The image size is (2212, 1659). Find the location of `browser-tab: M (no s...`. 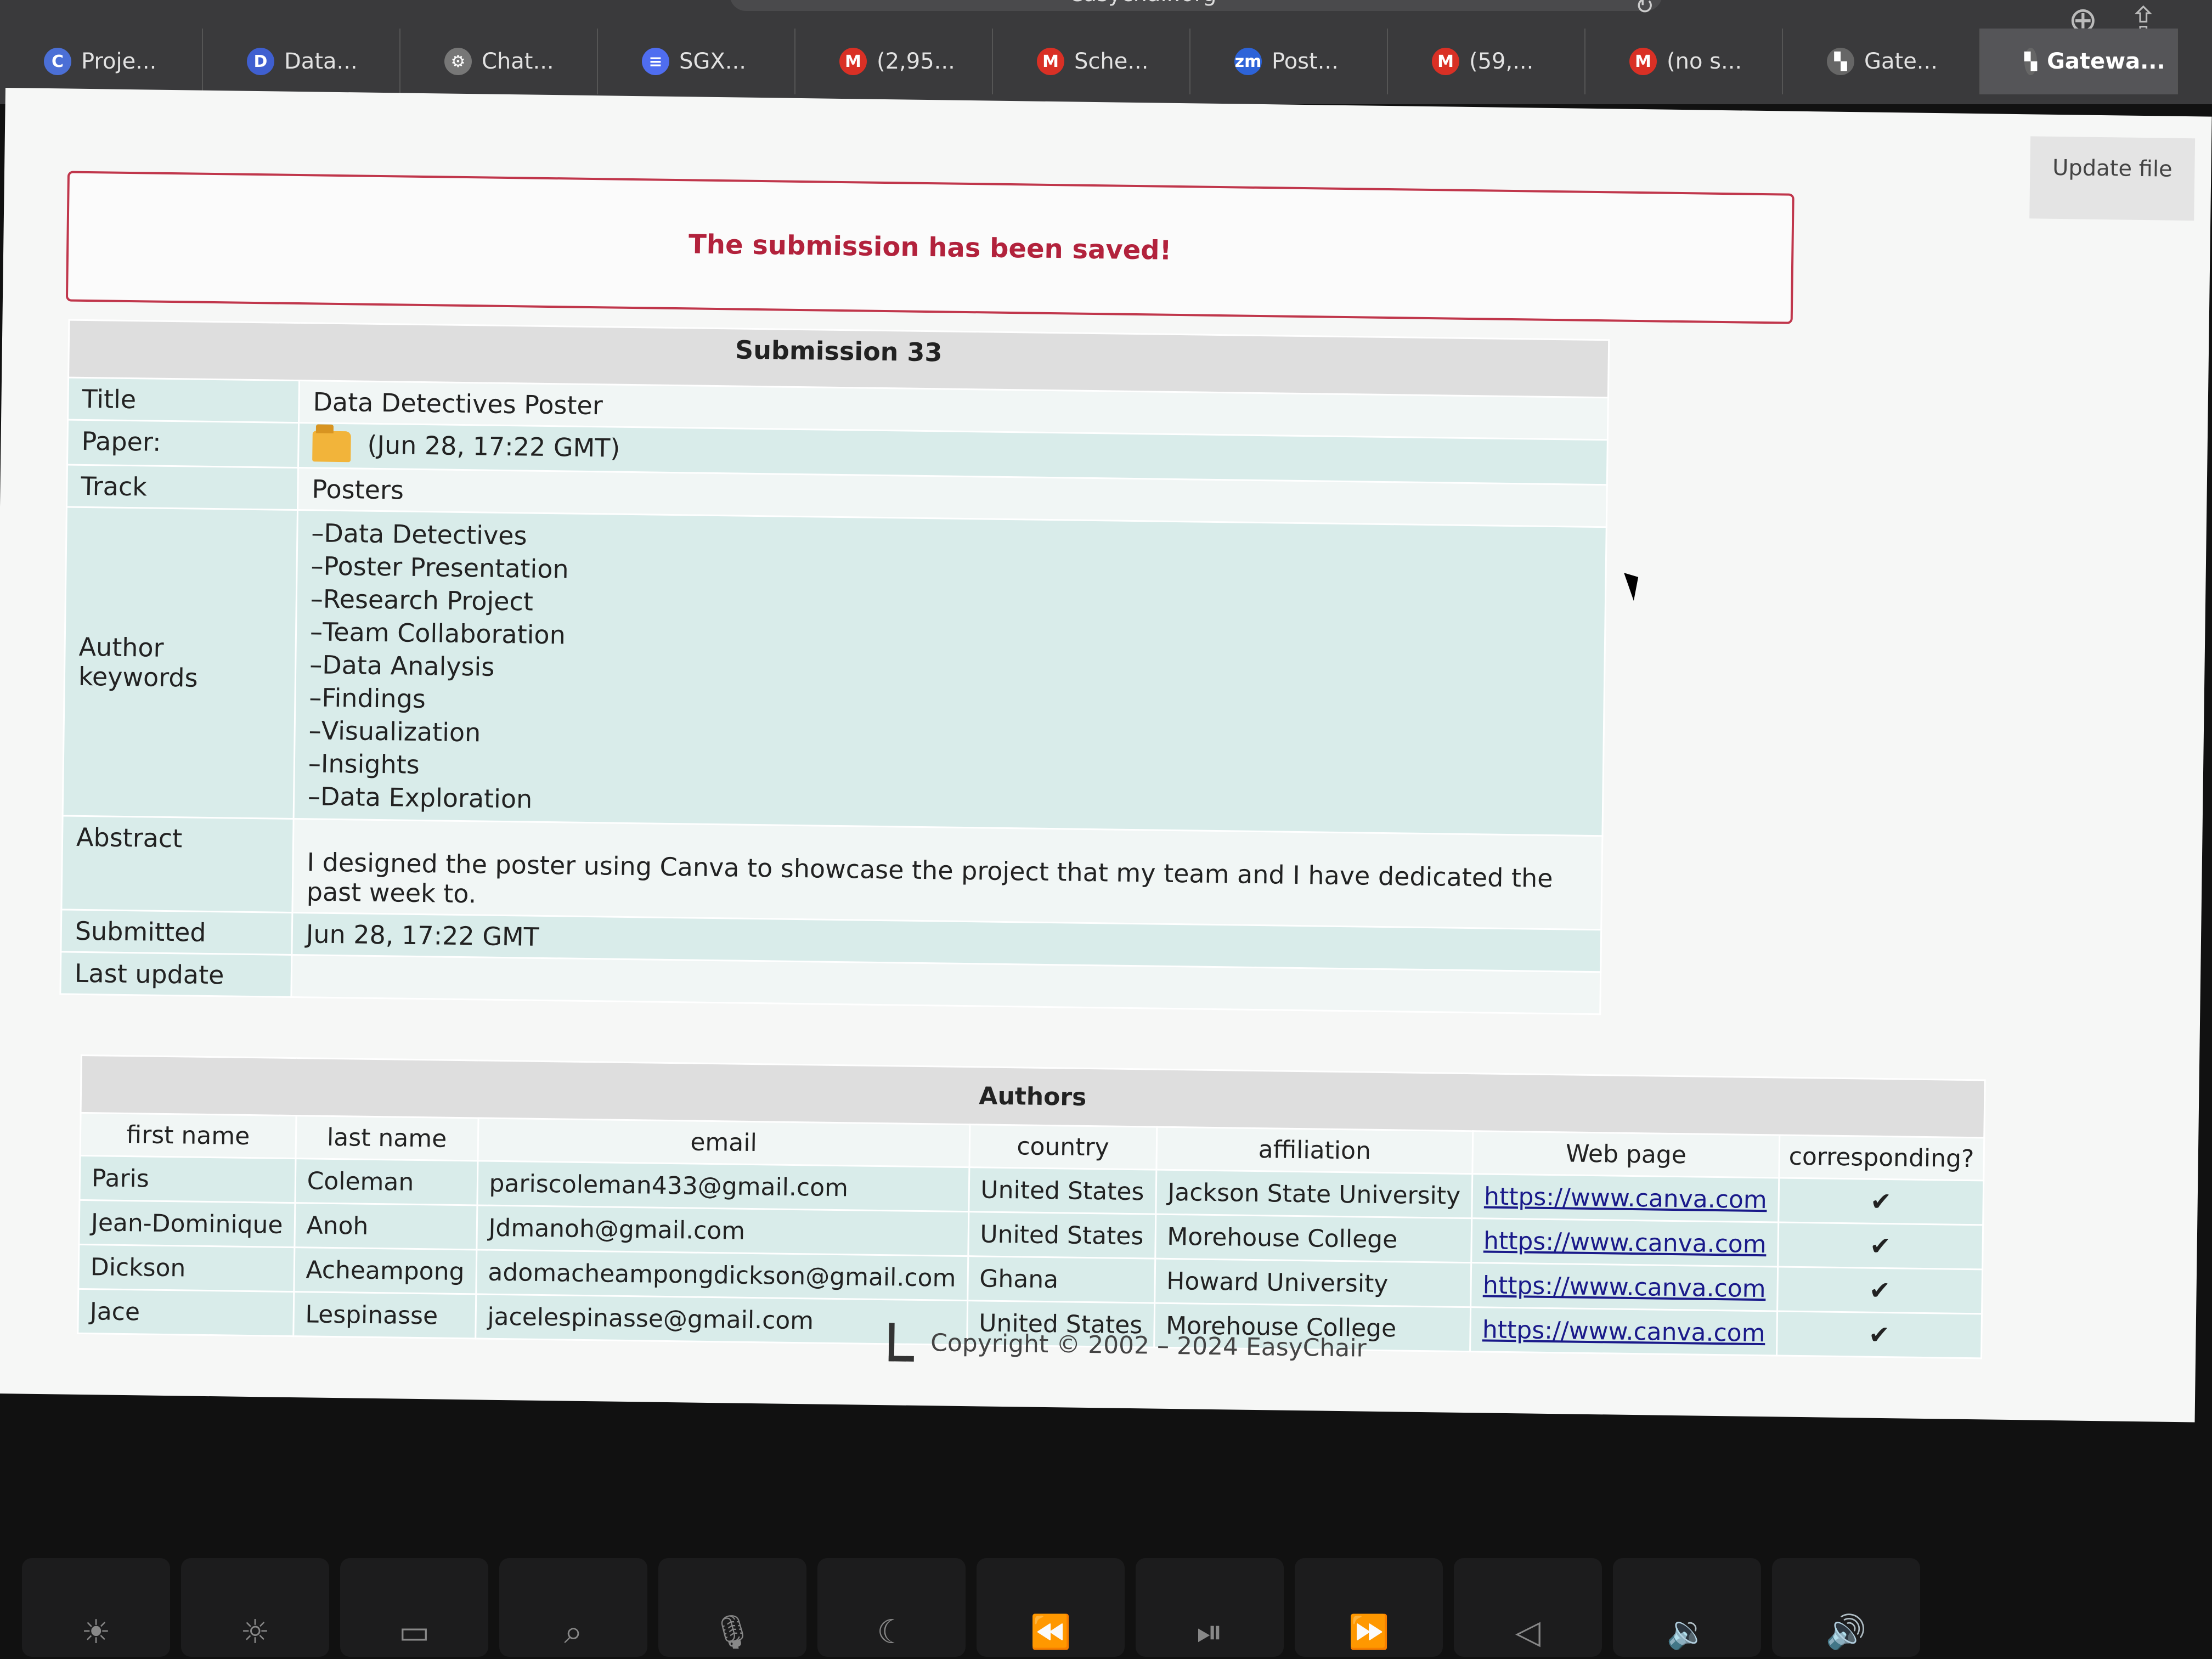

browser-tab: M (no s... is located at coordinates (1684, 62).